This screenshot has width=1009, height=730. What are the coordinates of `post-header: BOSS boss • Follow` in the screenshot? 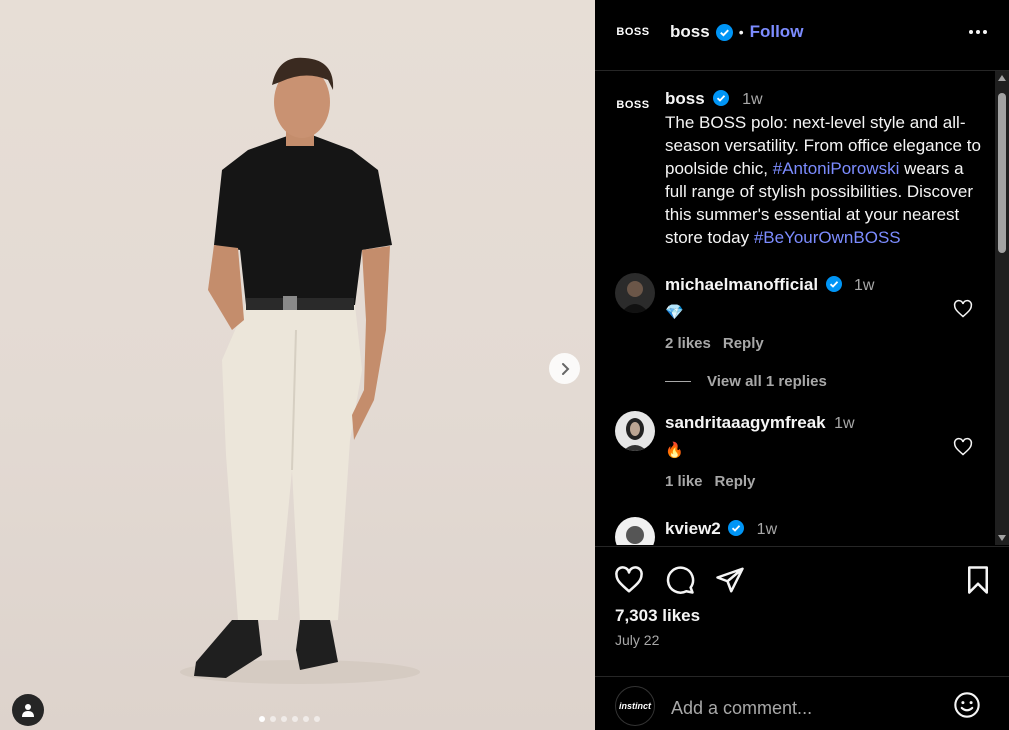 It's located at (802, 35).